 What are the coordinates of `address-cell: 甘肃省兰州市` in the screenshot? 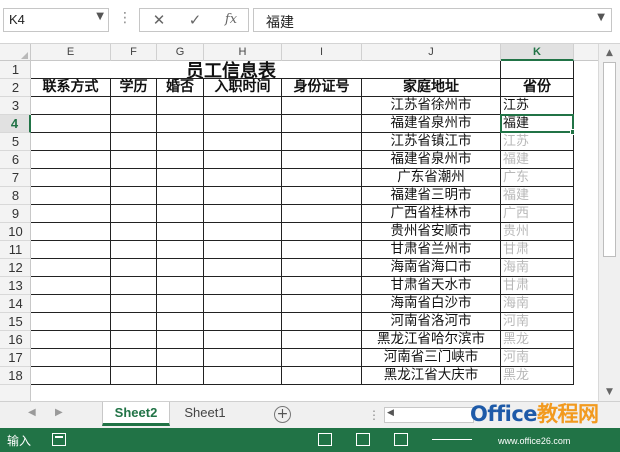 It's located at (431, 250).